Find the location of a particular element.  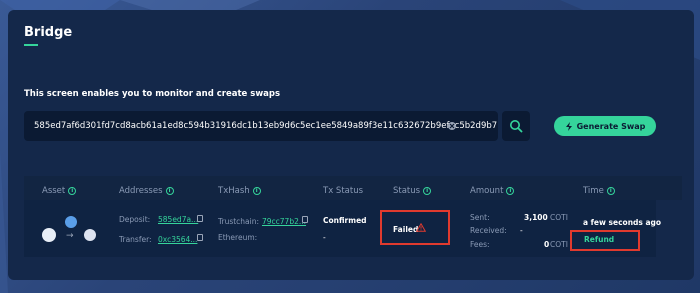

deposit-label: Deposit: is located at coordinates (135, 219).